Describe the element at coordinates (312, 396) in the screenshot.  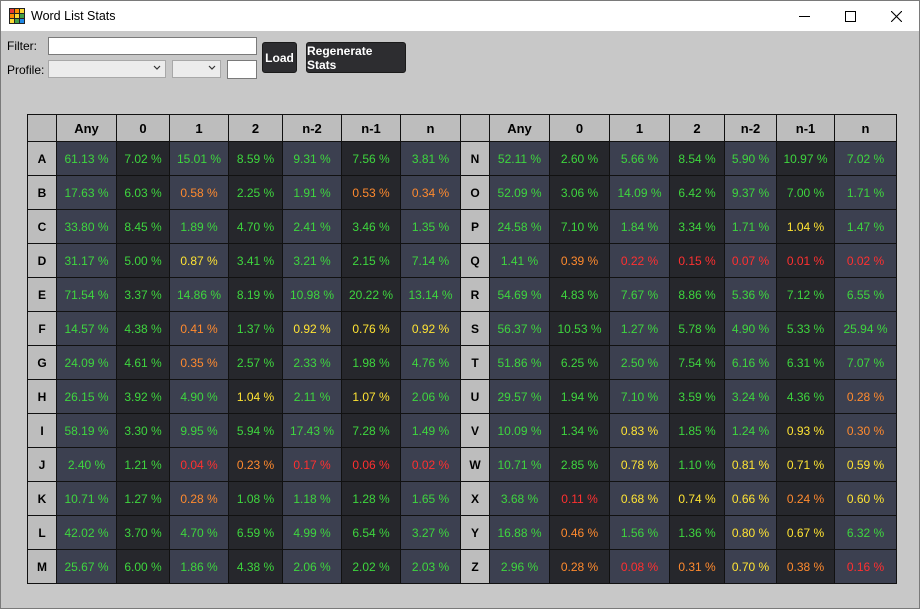
I see `stat-cell: 2.11 %` at that location.